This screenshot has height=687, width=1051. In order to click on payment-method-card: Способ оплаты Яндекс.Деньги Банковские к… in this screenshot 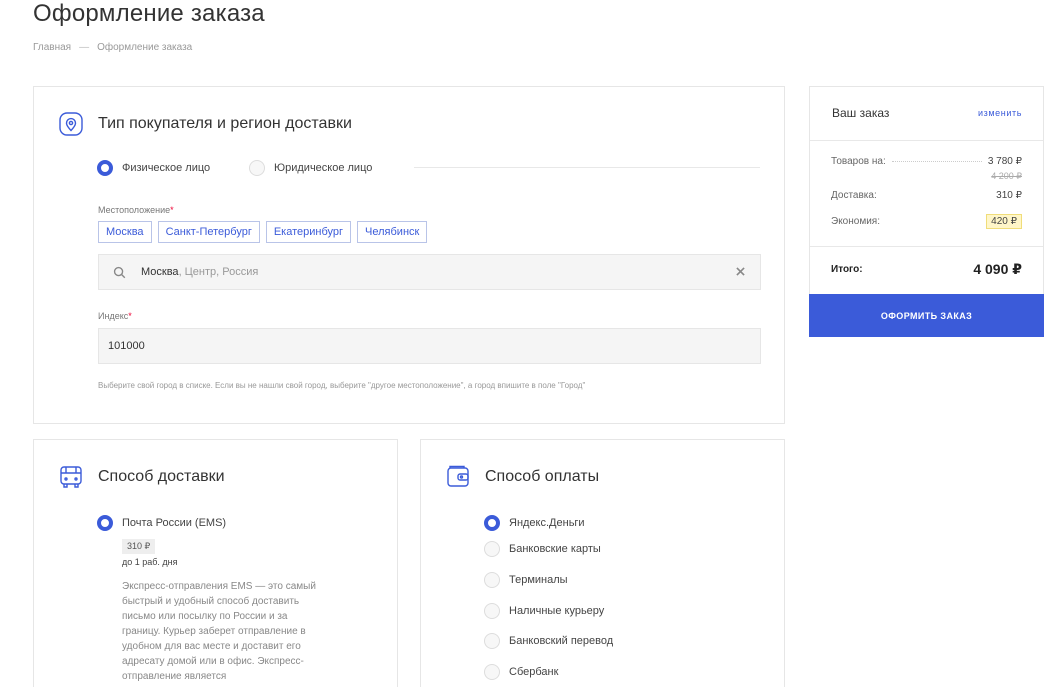, I will do `click(602, 563)`.